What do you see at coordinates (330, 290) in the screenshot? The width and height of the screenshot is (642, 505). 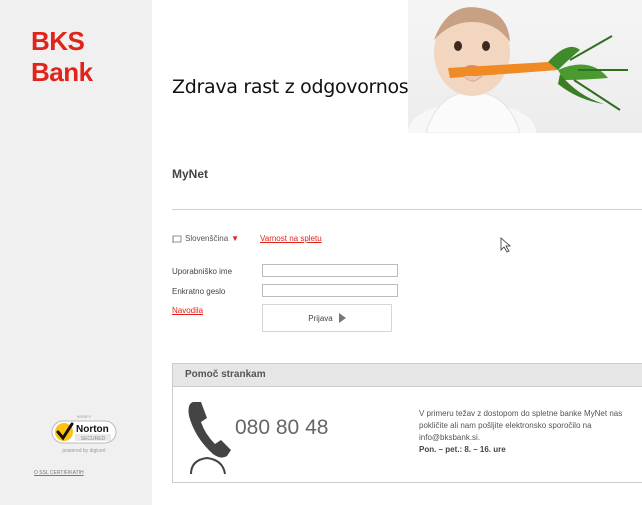 I see `password-input` at bounding box center [330, 290].